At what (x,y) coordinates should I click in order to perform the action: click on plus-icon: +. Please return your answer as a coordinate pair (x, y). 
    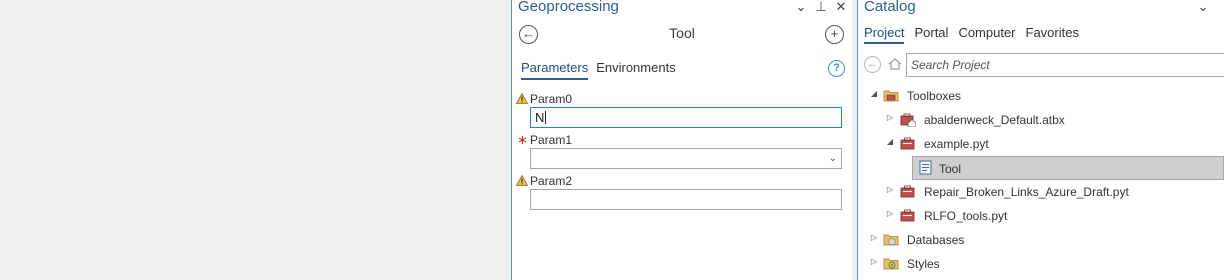
    Looking at the image, I should click on (834, 33).